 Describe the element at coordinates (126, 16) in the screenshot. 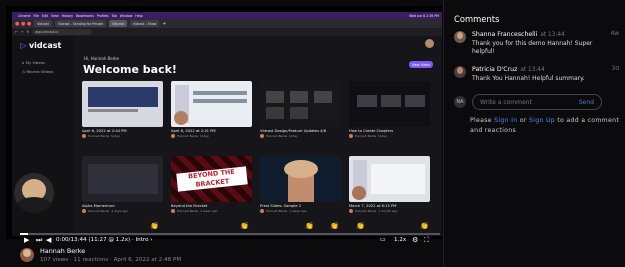

I see `menu-item: Window` at that location.